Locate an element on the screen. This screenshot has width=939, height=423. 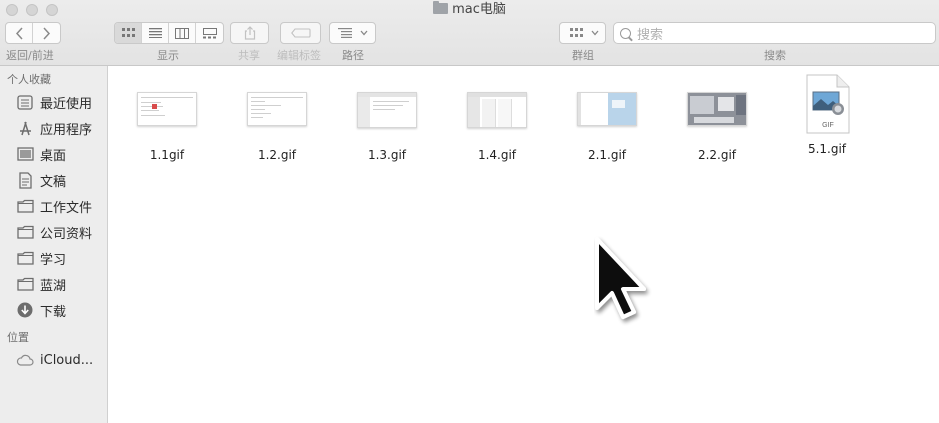
path-label: 路径 is located at coordinates (353, 55).